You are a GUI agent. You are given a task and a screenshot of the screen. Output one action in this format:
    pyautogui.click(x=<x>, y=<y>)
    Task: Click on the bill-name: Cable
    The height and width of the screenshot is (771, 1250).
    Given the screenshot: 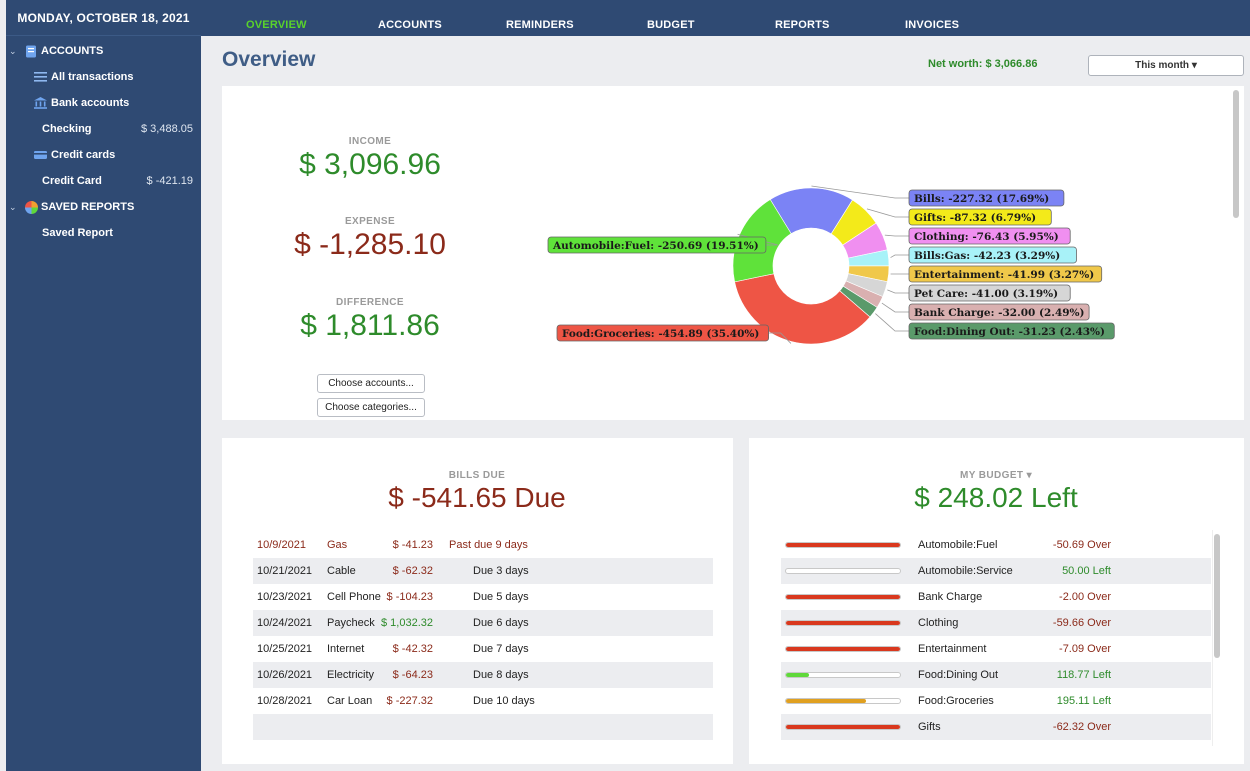 What is the action you would take?
    pyautogui.click(x=341, y=571)
    